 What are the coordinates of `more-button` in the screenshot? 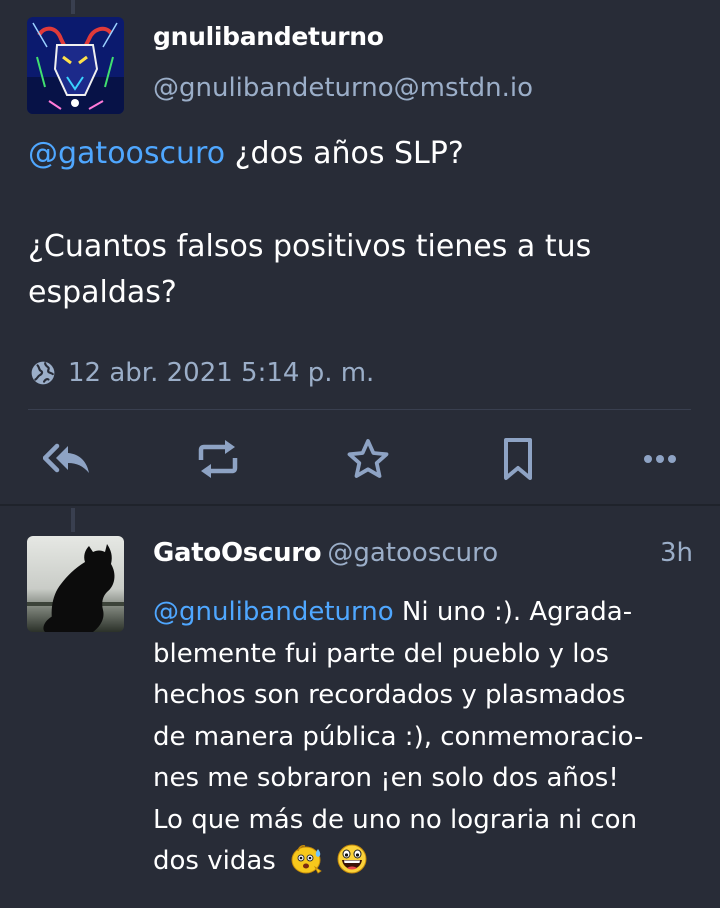 It's located at (660, 459).